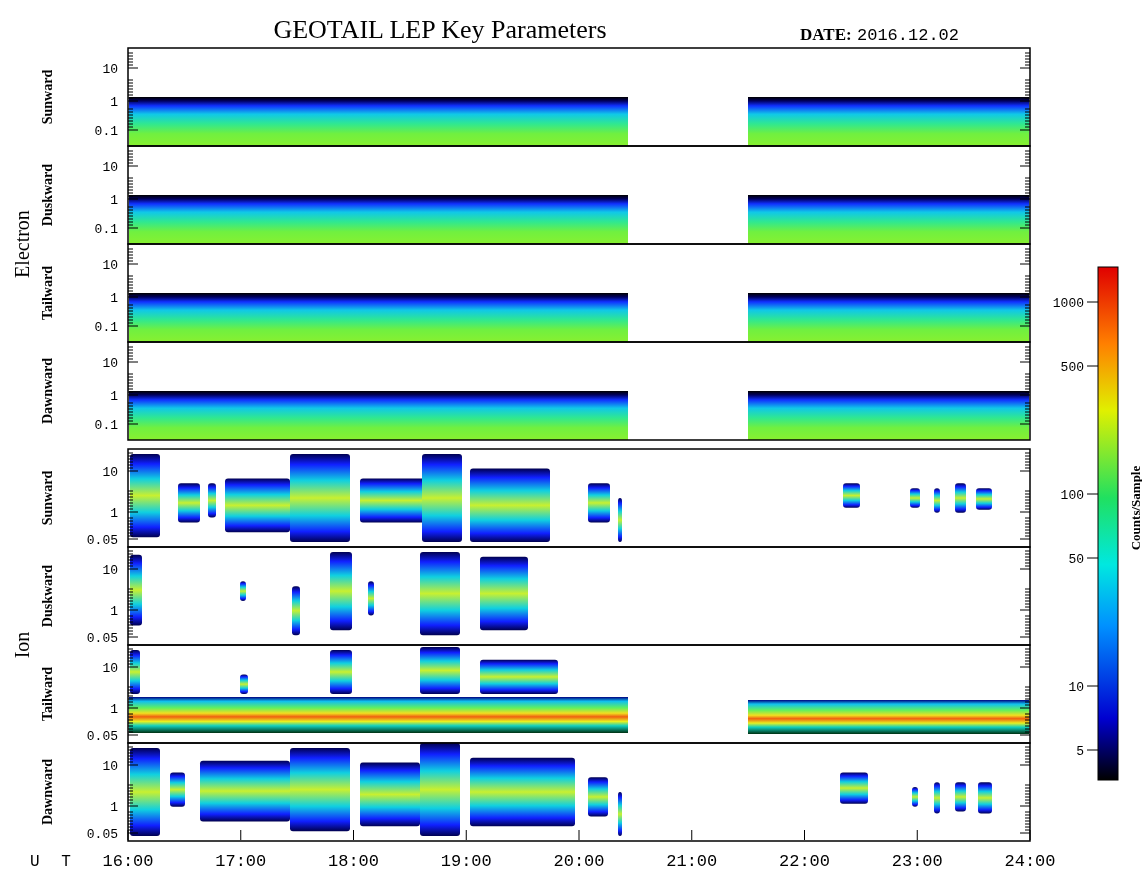 The width and height of the screenshot is (1142, 880). Describe the element at coordinates (1080, 751) in the screenshot. I see `colorbar-tick-label: 5` at that location.